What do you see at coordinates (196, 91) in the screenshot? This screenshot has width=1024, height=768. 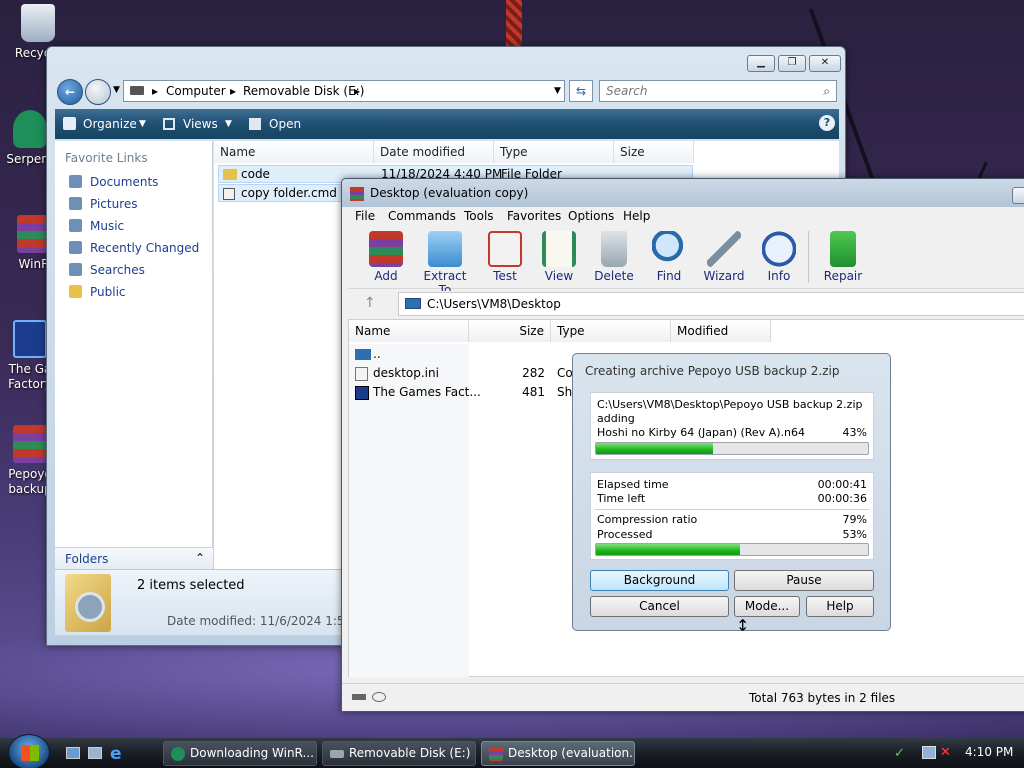 I see `address-segment-computer: Computer` at bounding box center [196, 91].